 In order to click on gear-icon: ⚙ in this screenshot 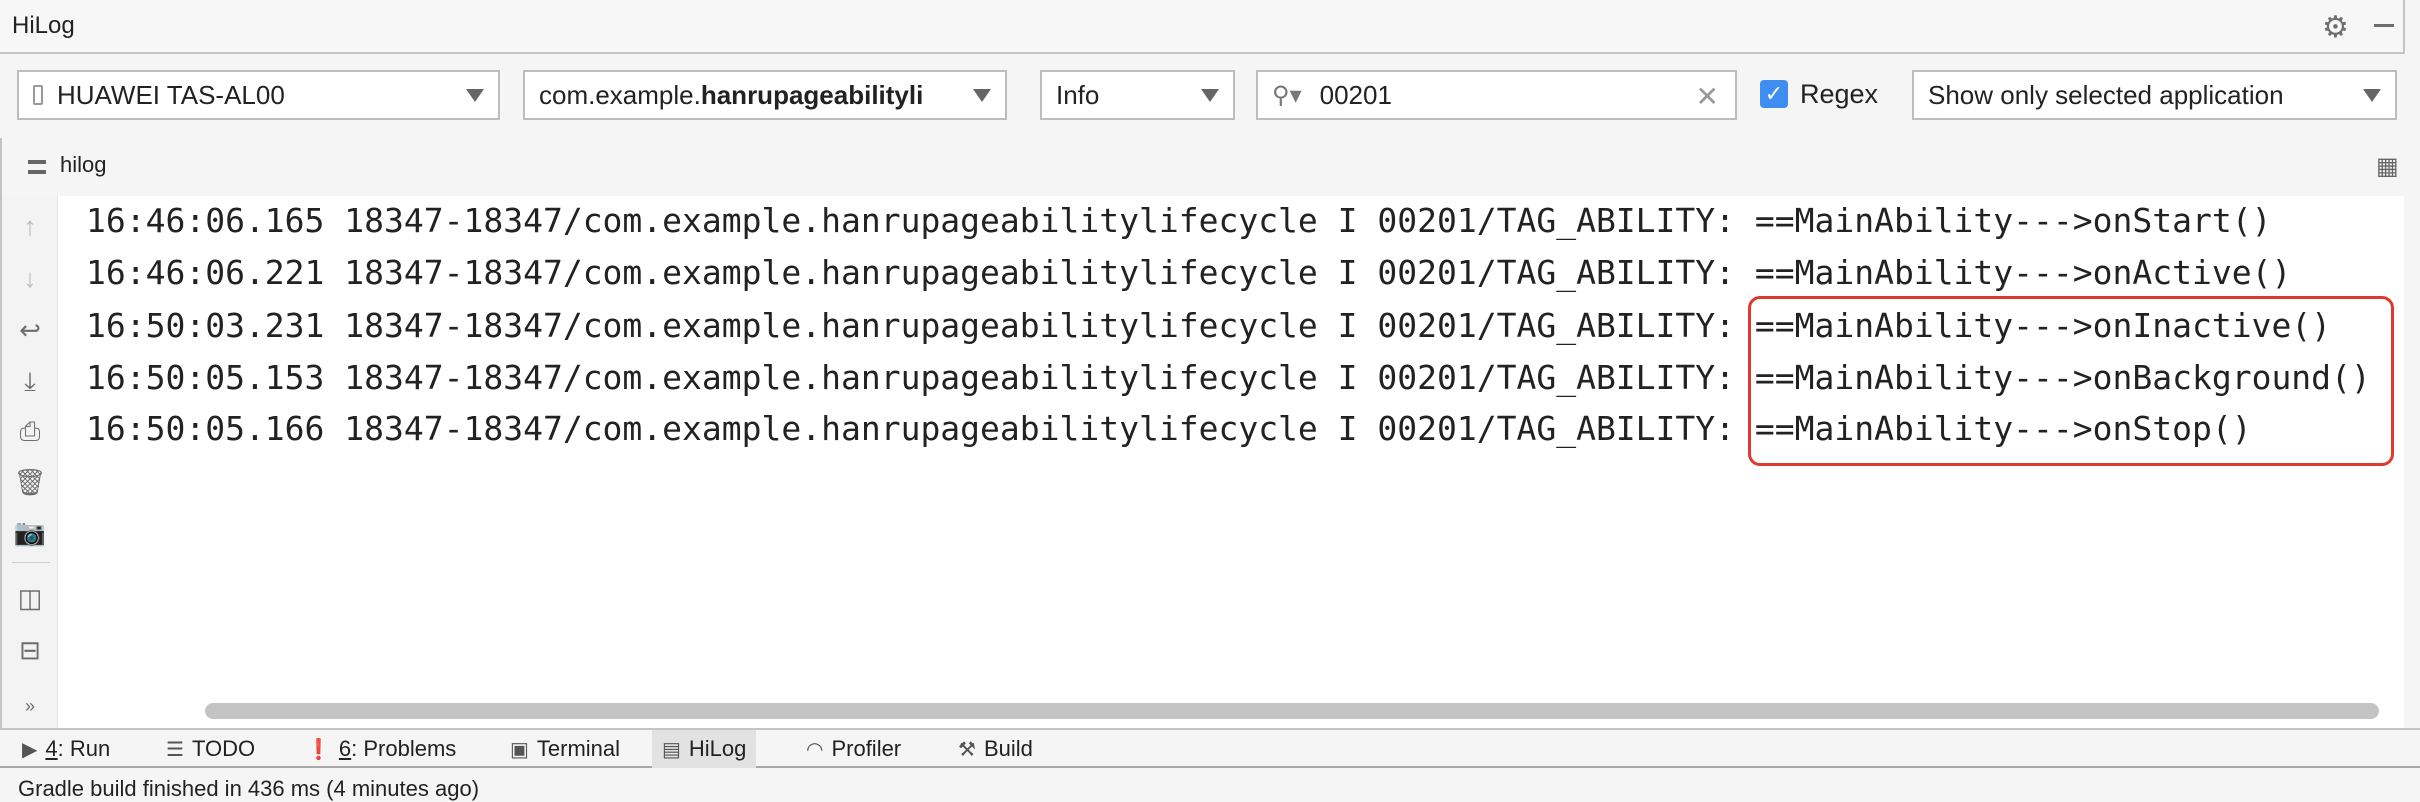, I will do `click(2335, 27)`.